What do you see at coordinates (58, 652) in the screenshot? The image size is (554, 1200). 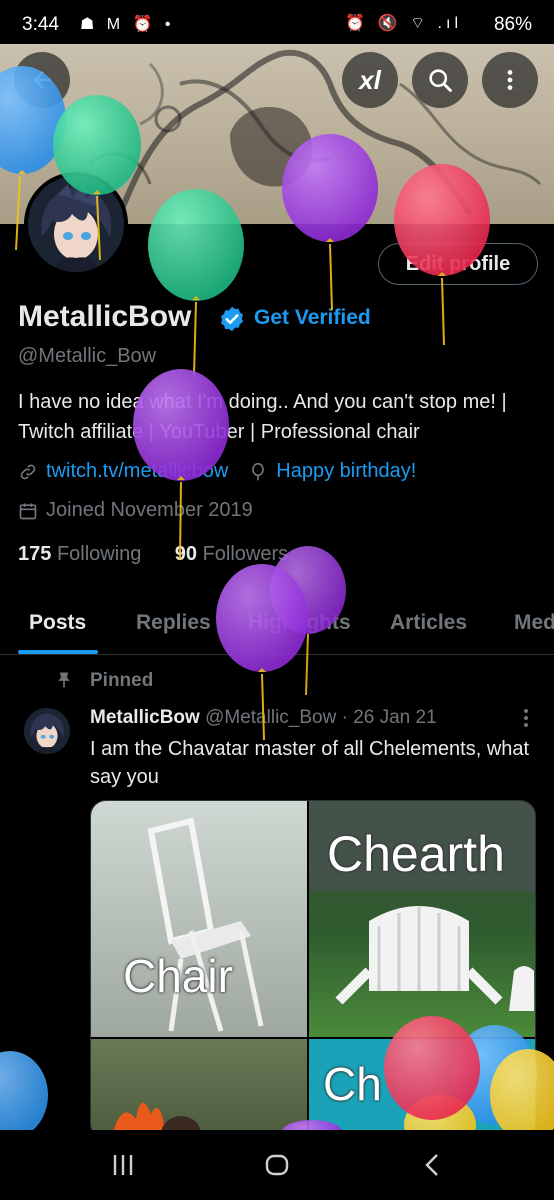 I see `active-tab-indicator` at bounding box center [58, 652].